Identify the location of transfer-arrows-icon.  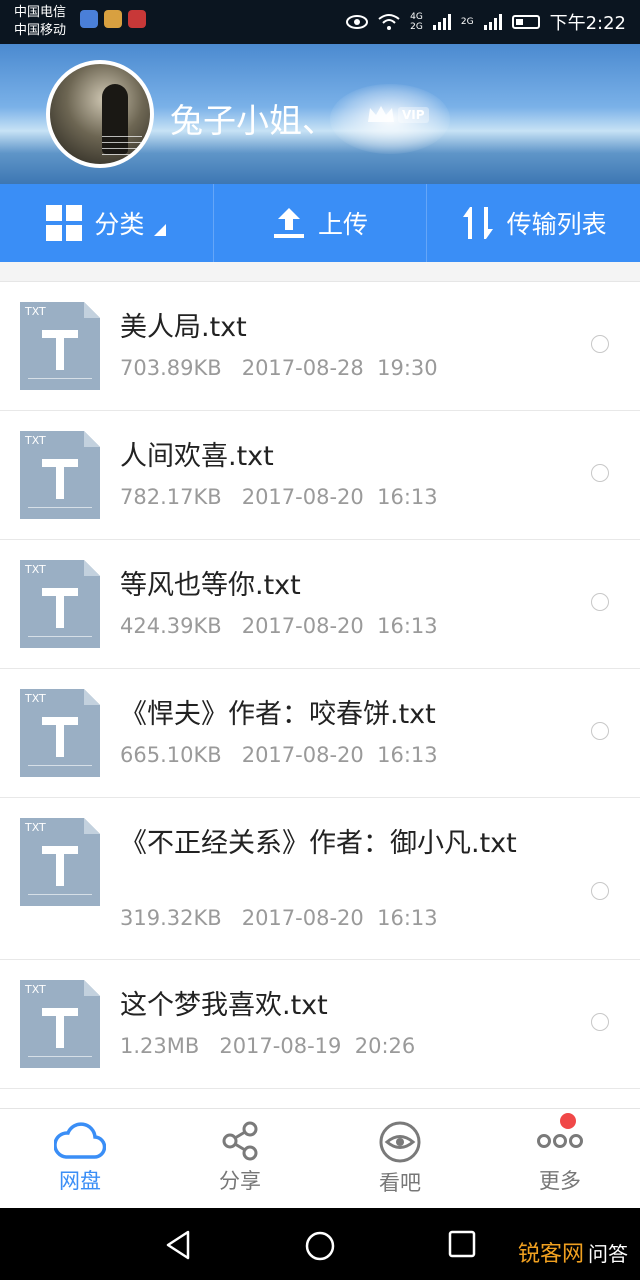
(477, 223).